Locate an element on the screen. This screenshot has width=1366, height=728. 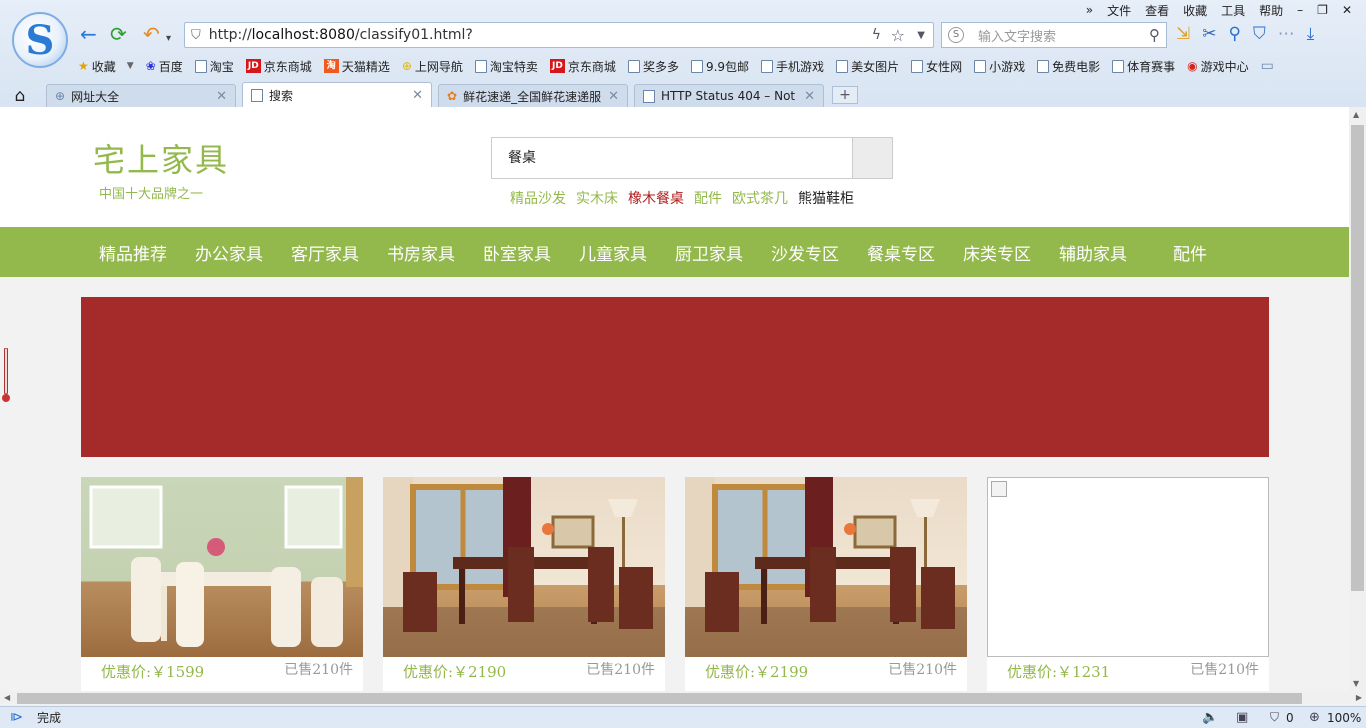
scroll-up-icon: ▲ is located at coordinates (1356, 114).